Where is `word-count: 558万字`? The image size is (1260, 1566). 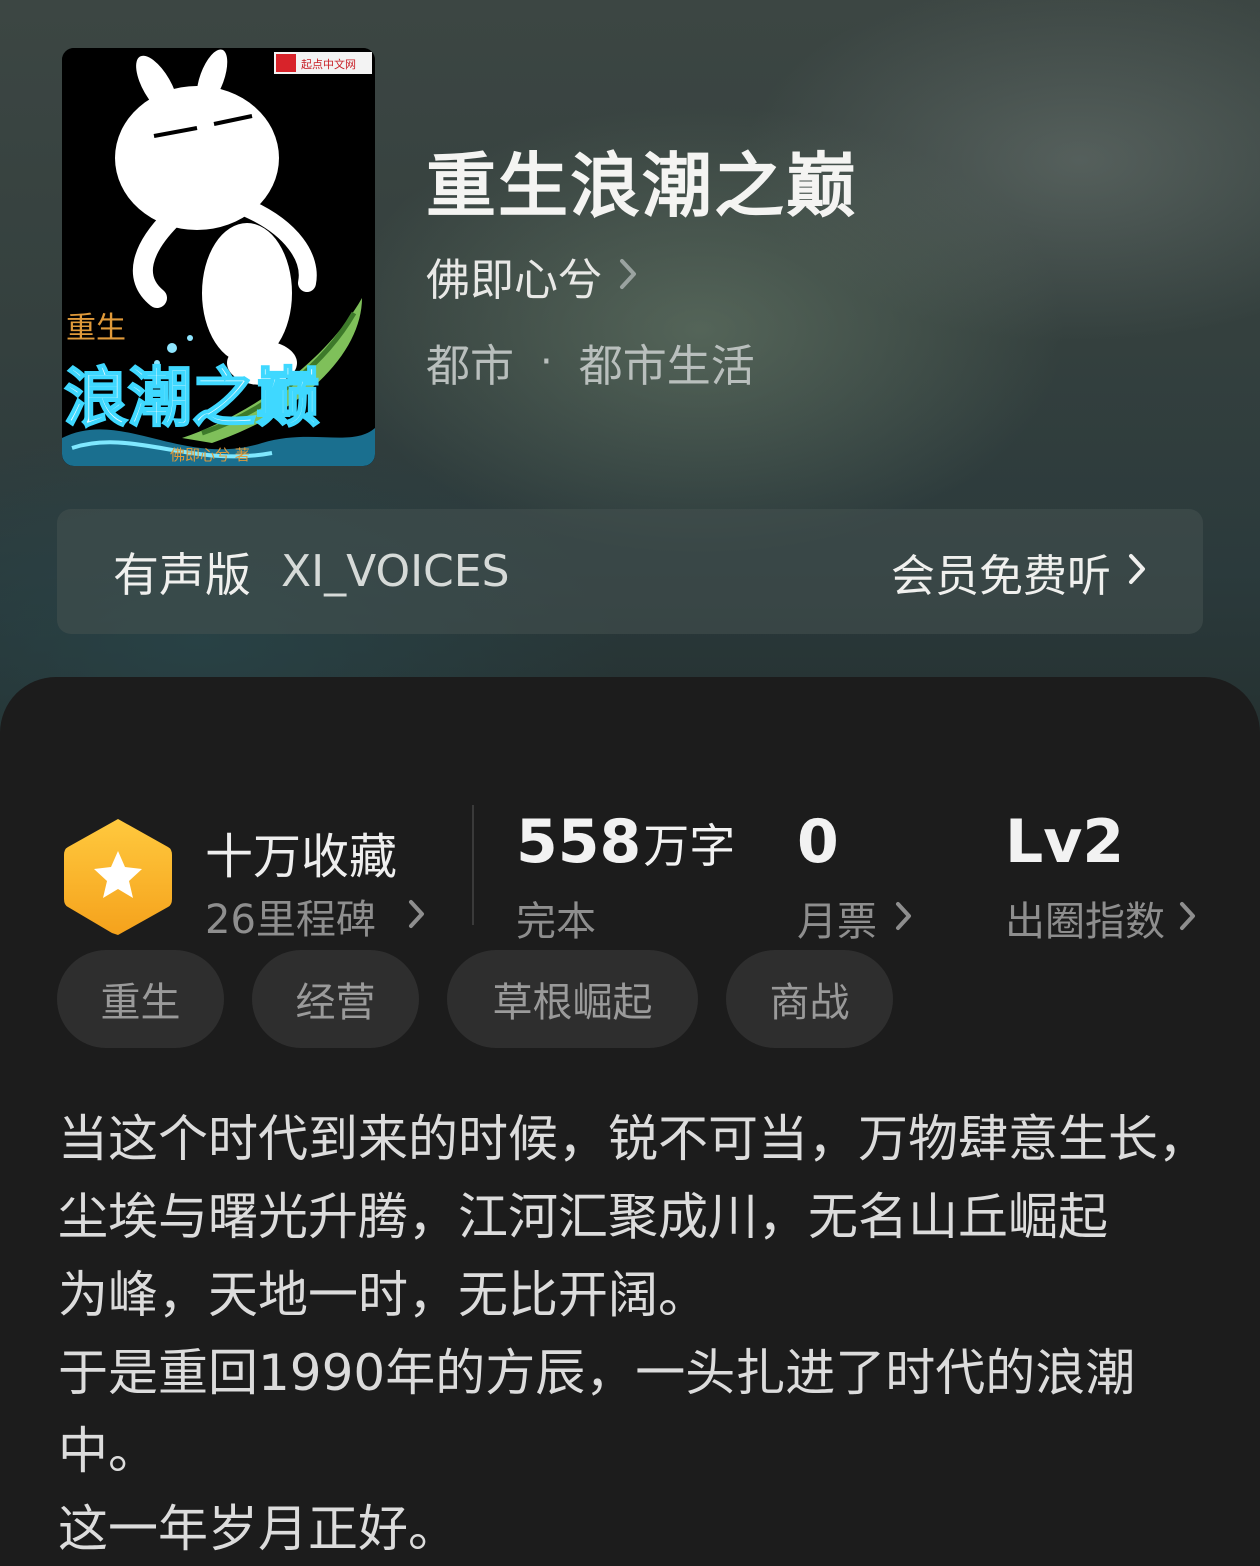
word-count: 558万字 is located at coordinates (625, 842).